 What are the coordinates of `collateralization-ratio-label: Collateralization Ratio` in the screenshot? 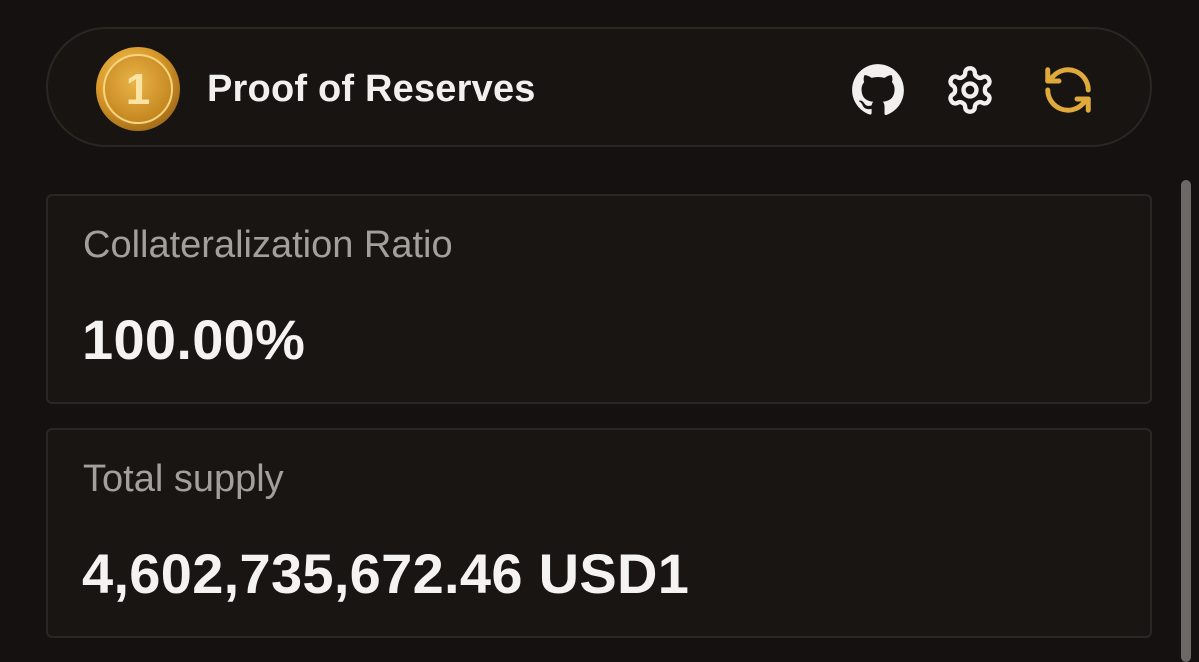 It's located at (268, 245).